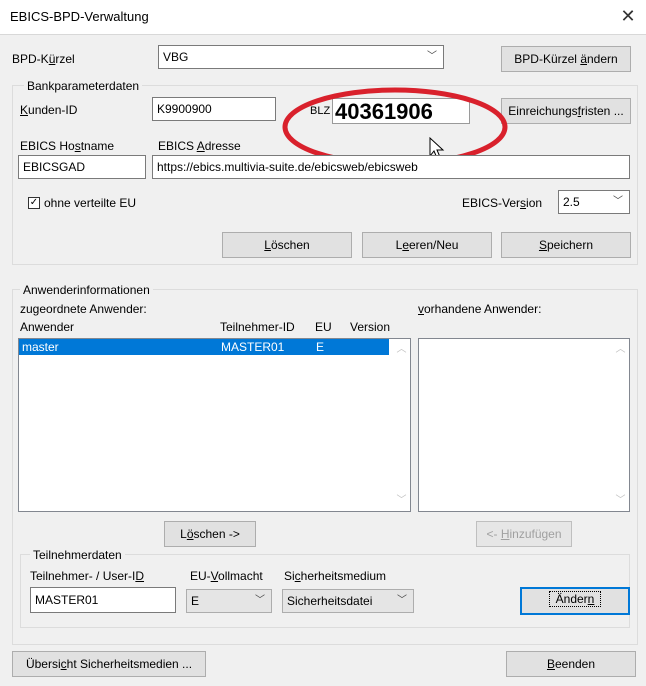 This screenshot has width=646, height=686. What do you see at coordinates (40, 347) in the screenshot?
I see `cell-anwender: master` at bounding box center [40, 347].